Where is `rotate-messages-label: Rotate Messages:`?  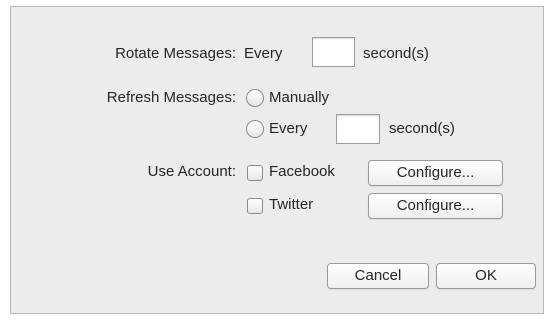 rotate-messages-label: Rotate Messages: is located at coordinates (175, 53).